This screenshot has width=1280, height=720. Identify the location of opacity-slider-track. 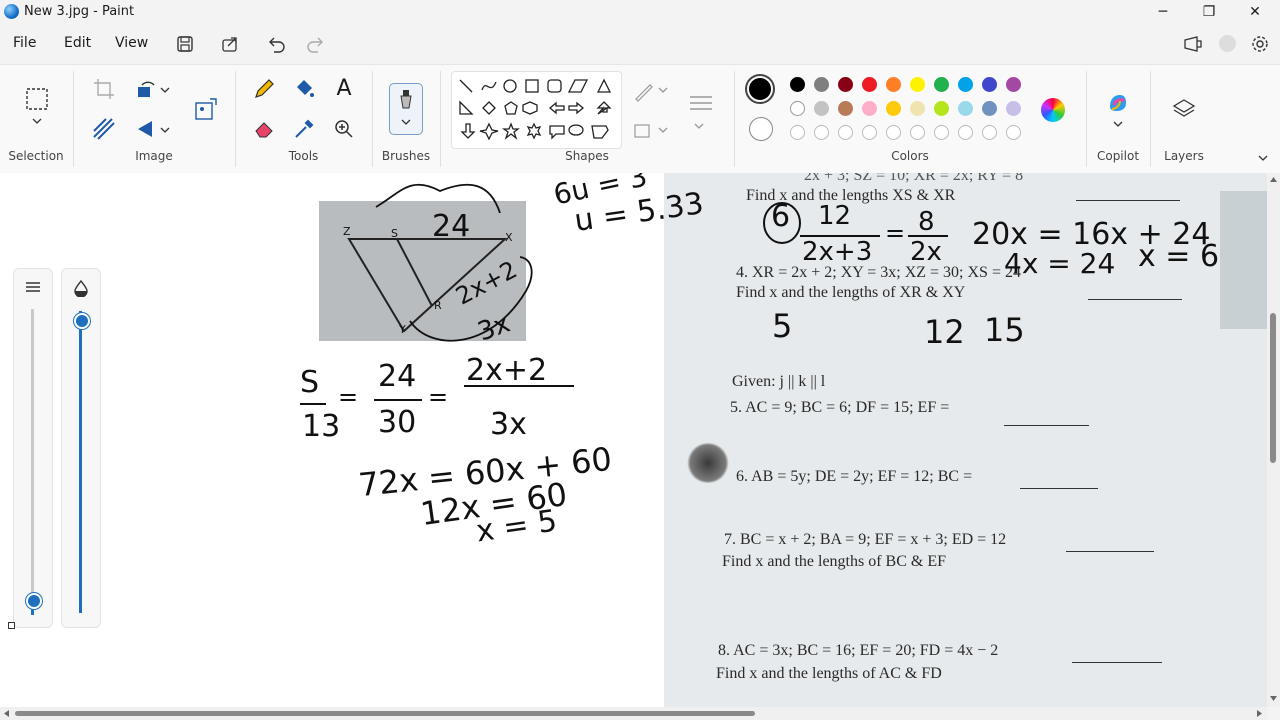
(80, 462).